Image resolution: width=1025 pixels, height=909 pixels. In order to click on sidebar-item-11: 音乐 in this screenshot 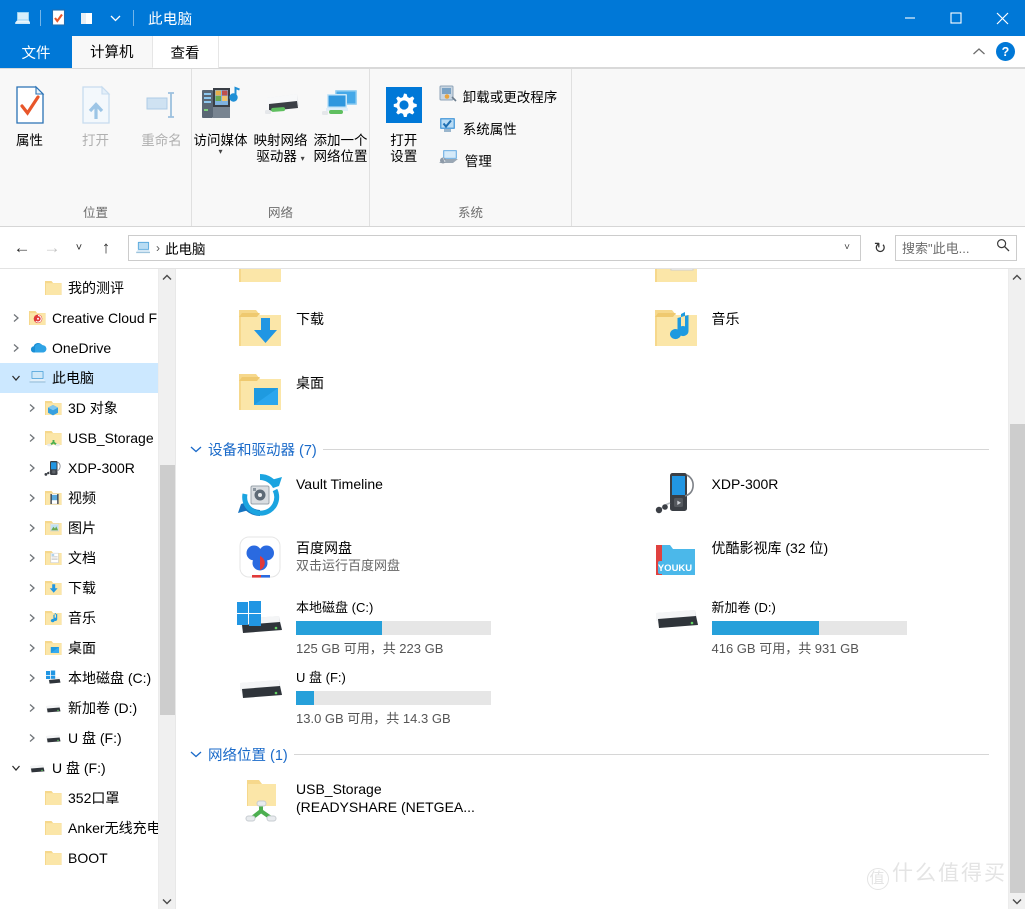, I will do `click(87, 618)`.